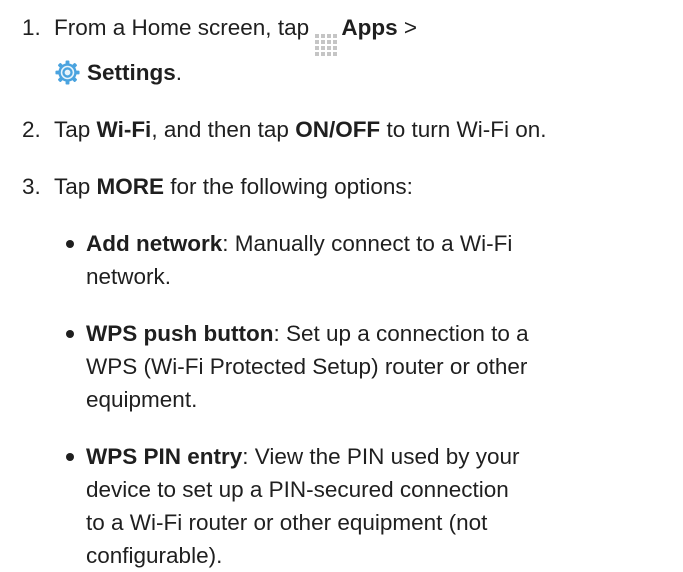  I want to click on step-number: 2., so click(31, 129).